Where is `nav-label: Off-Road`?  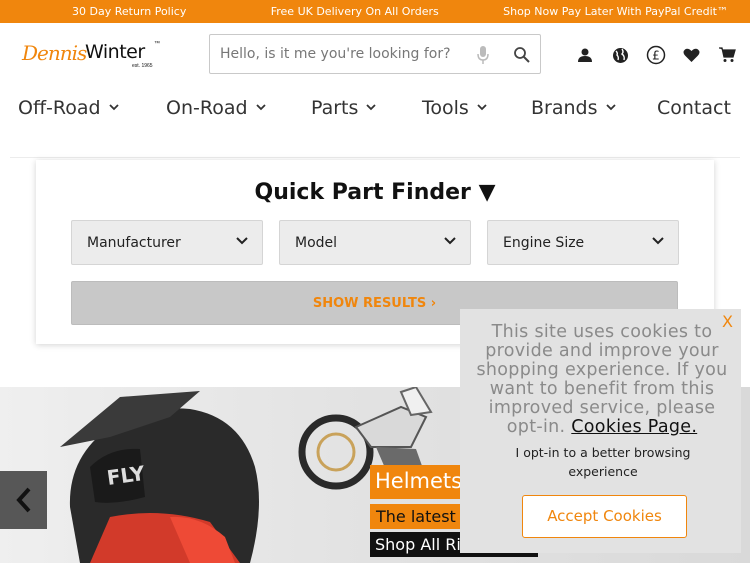
nav-label: Off-Road is located at coordinates (59, 108).